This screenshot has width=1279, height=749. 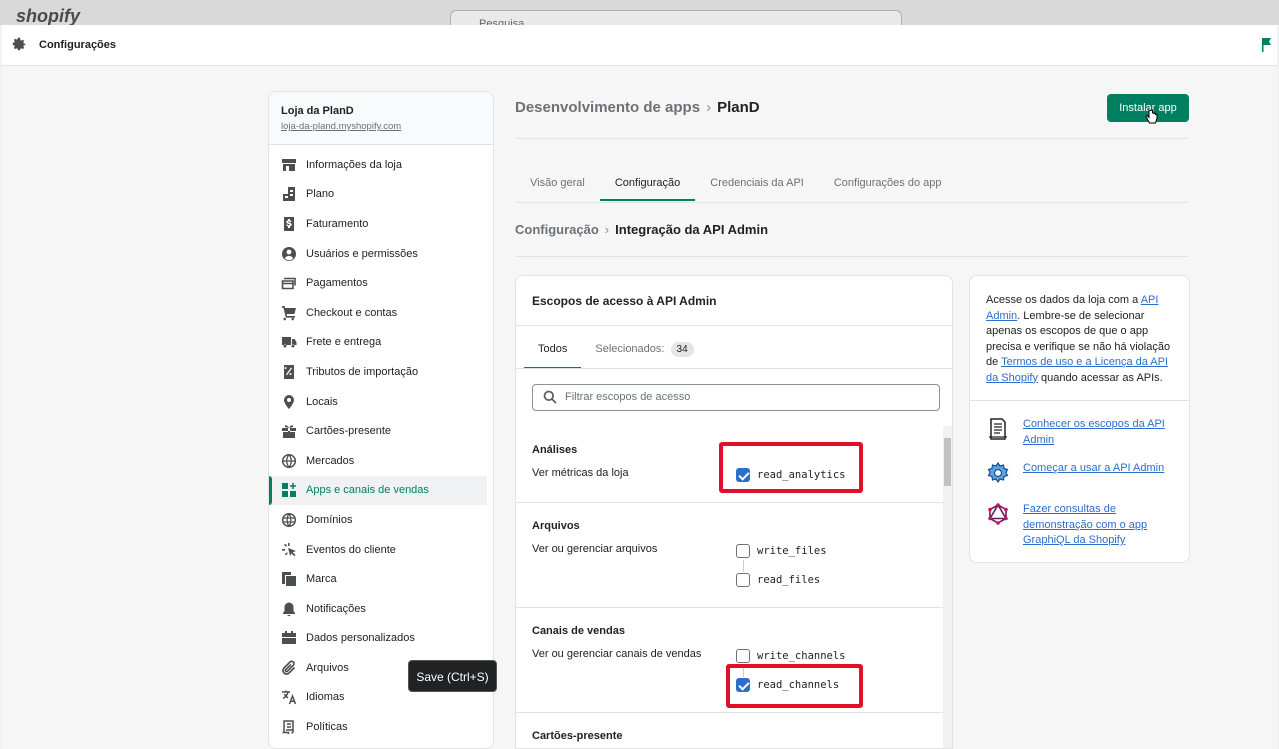 I want to click on scope-write-channels: write_channels, so click(x=791, y=656).